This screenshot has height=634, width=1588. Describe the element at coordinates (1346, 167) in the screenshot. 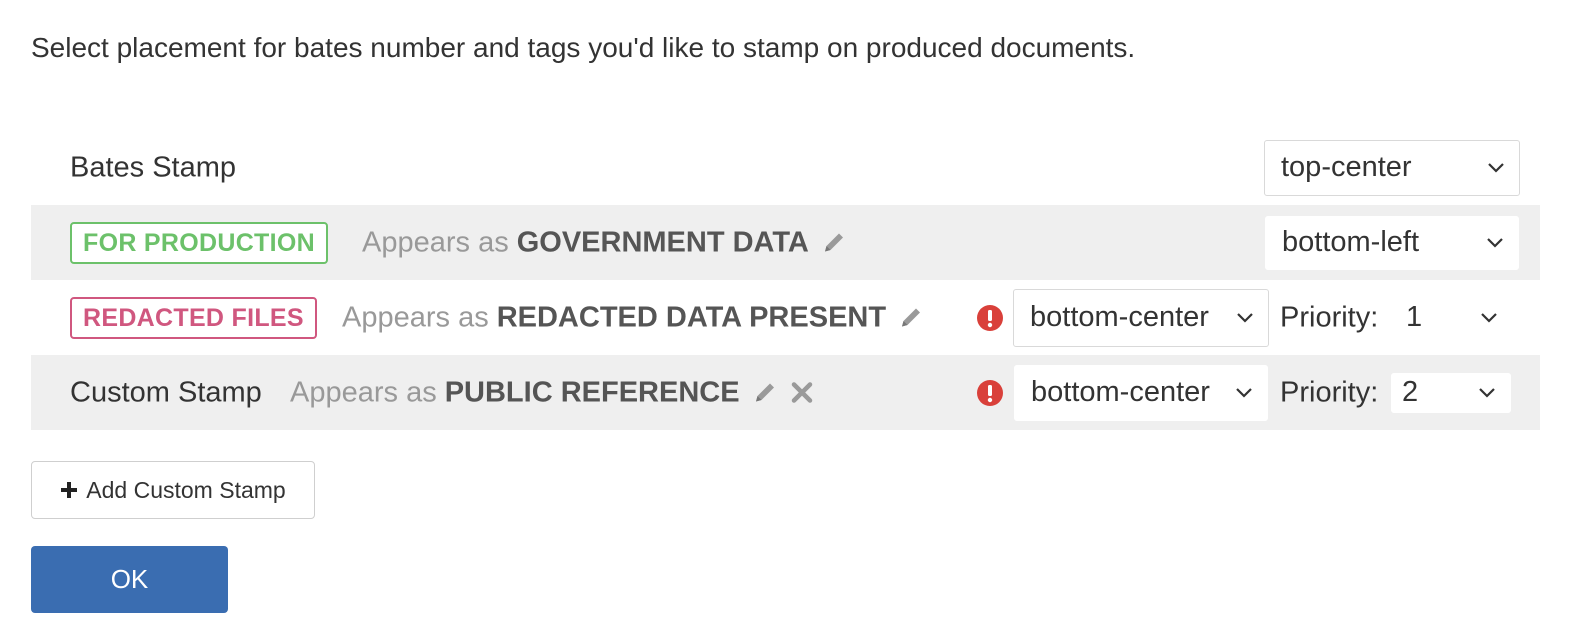

I see `bates-placement-value: top-center` at that location.